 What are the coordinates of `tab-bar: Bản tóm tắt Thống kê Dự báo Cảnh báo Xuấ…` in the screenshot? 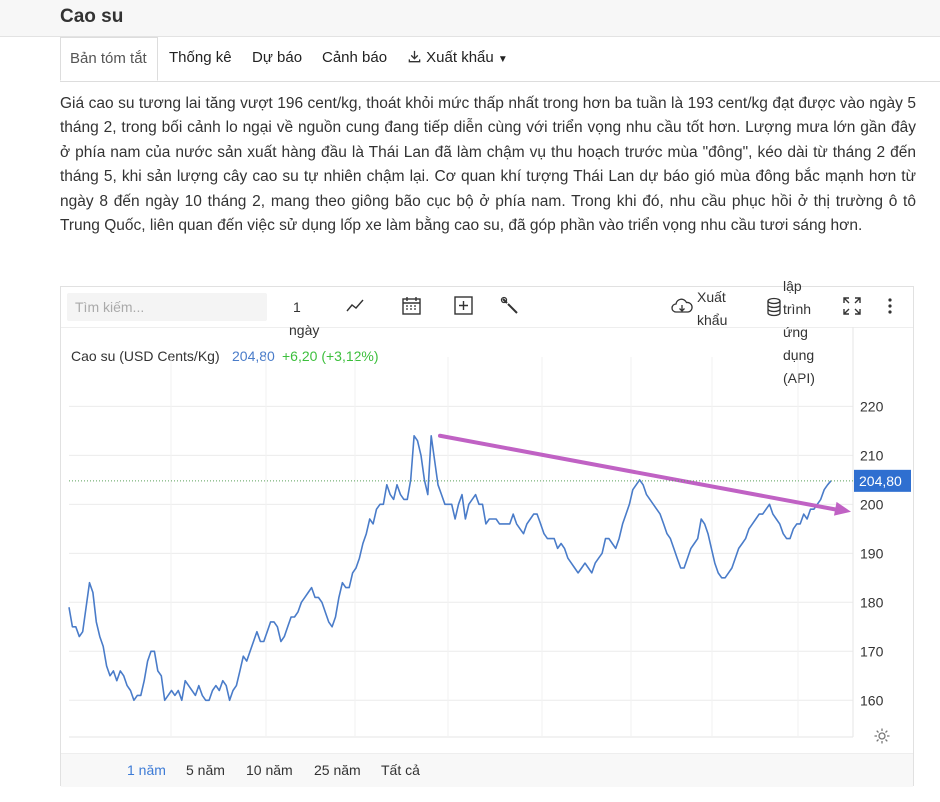 It's located at (500, 59).